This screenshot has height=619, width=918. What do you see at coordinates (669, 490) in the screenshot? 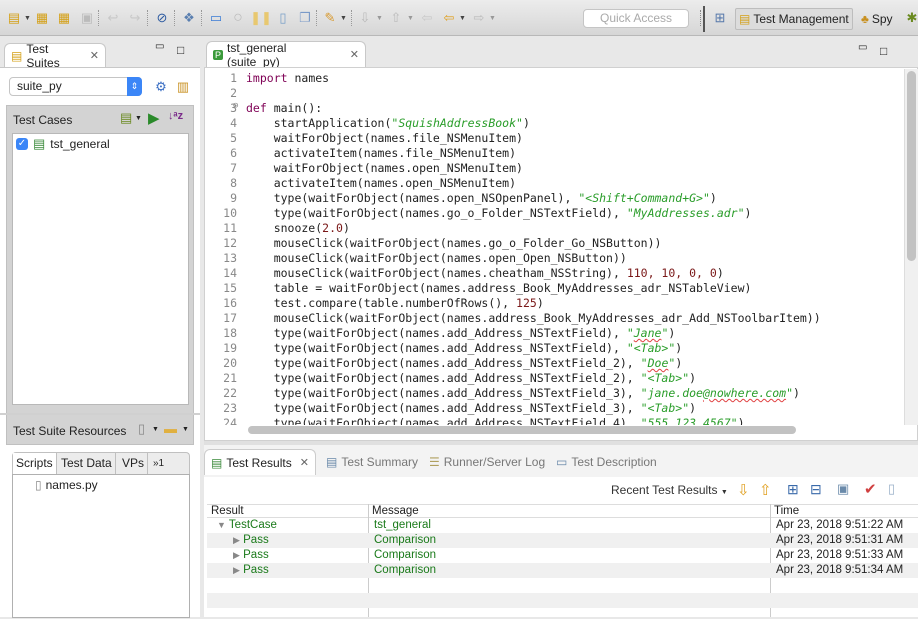
I see `recent-test-results-menu: Recent Test Results ▼` at bounding box center [669, 490].